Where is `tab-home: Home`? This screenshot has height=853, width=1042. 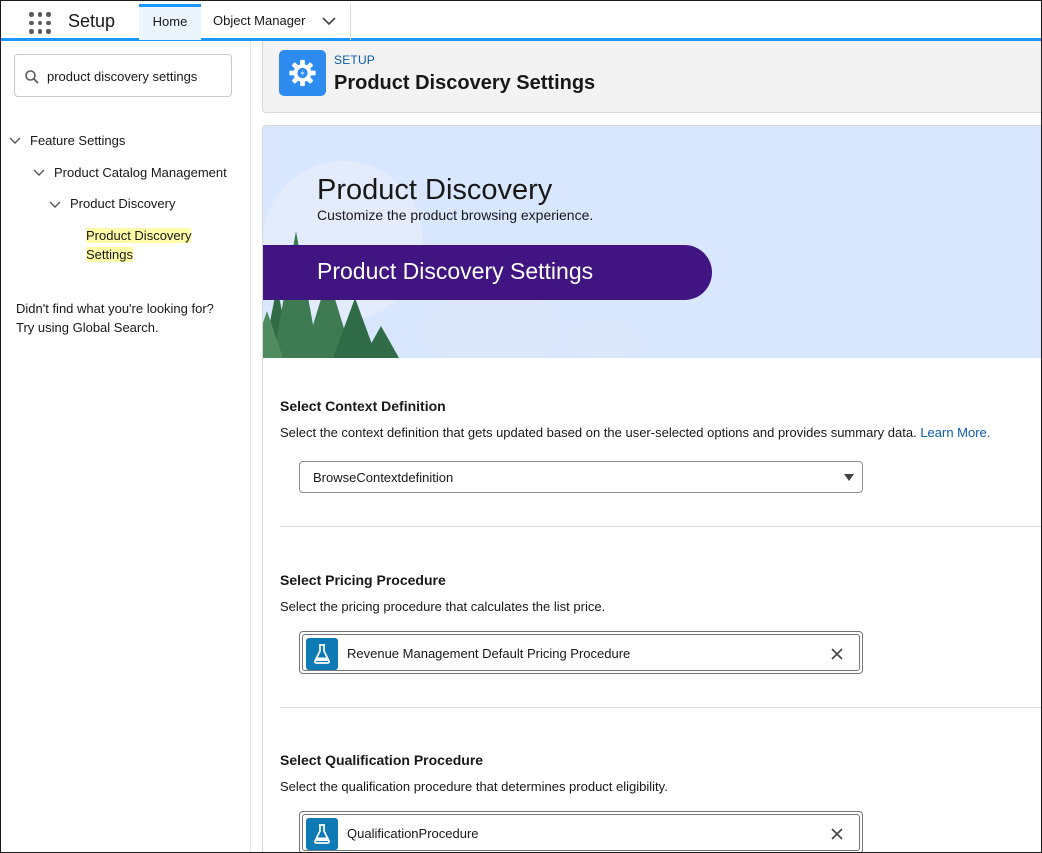 tab-home: Home is located at coordinates (170, 22).